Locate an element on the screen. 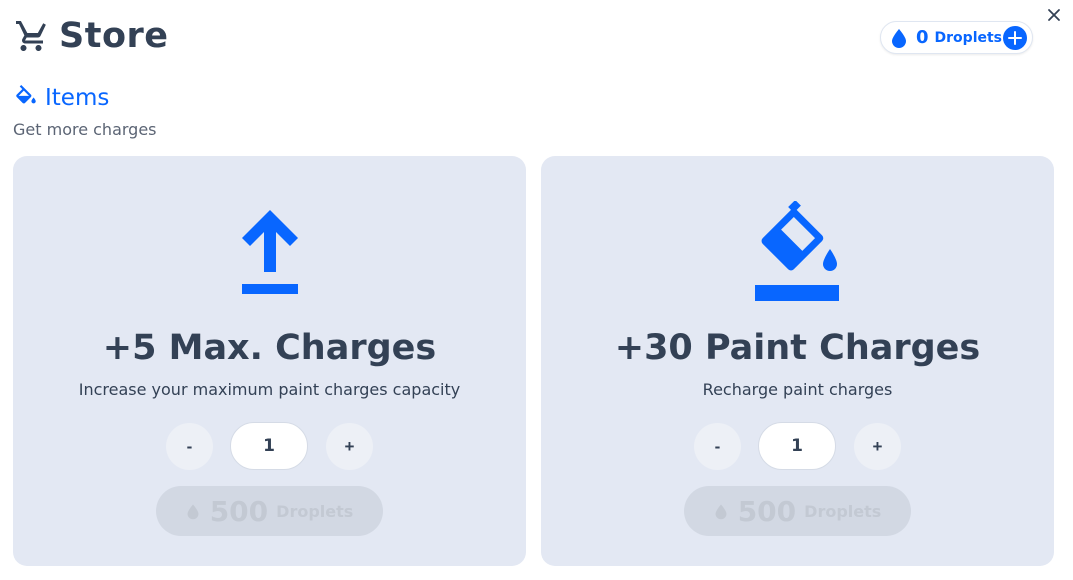  plus-icon is located at coordinates (1015, 38).